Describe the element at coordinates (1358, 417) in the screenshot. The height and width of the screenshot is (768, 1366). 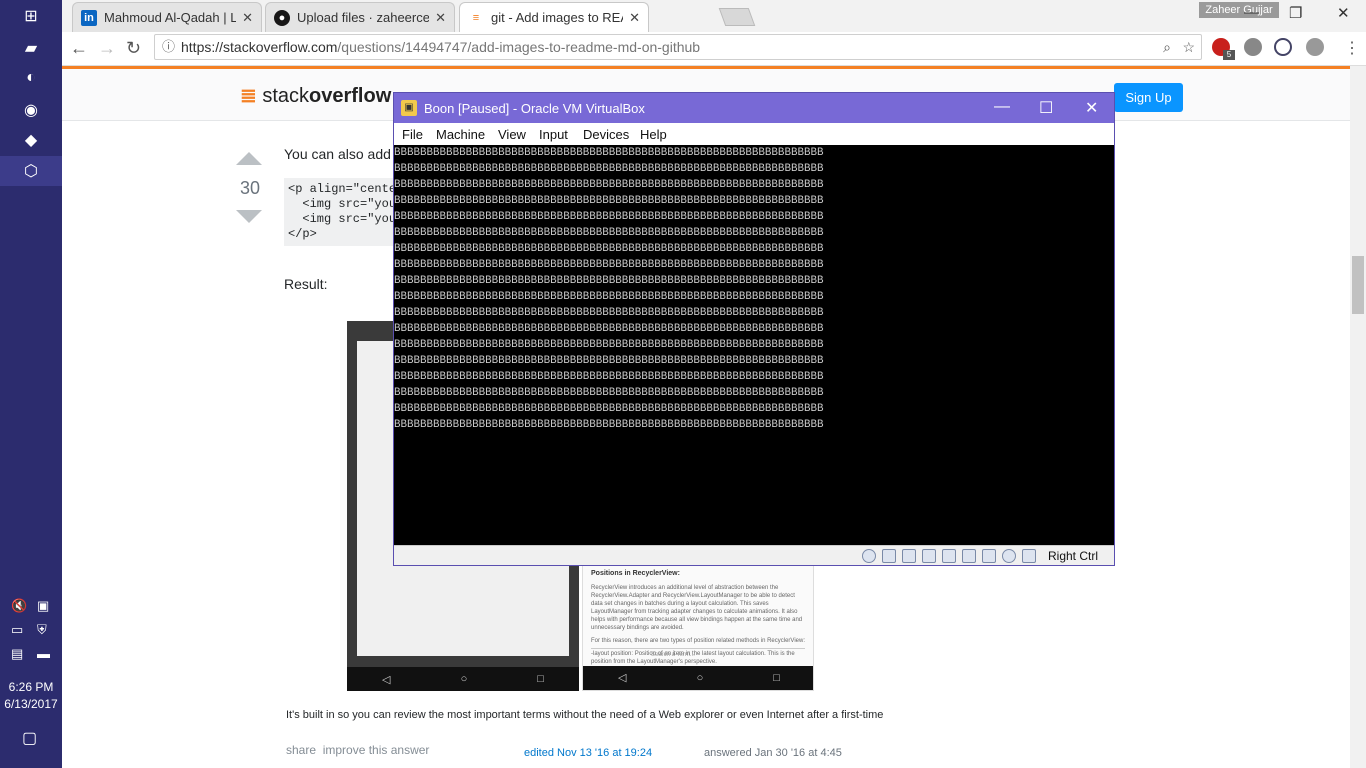
I see `page-scrollbar` at that location.